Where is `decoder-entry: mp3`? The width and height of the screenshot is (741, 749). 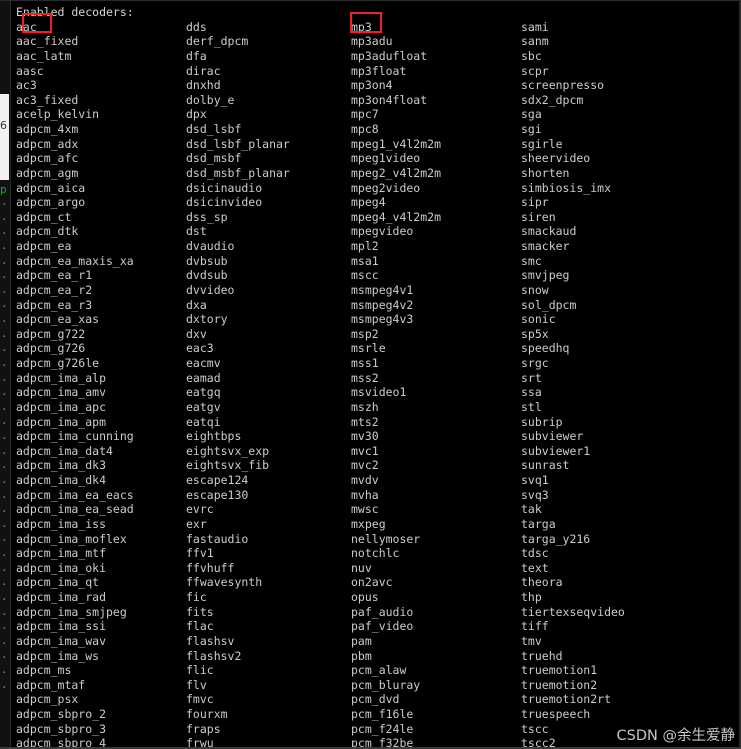
decoder-entry: mp3 is located at coordinates (361, 26).